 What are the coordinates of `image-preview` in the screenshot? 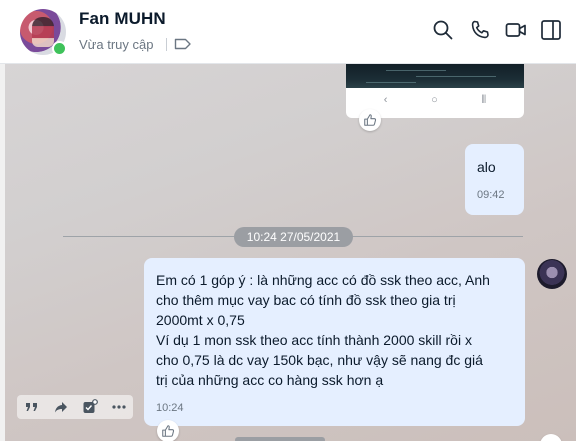 It's located at (435, 76).